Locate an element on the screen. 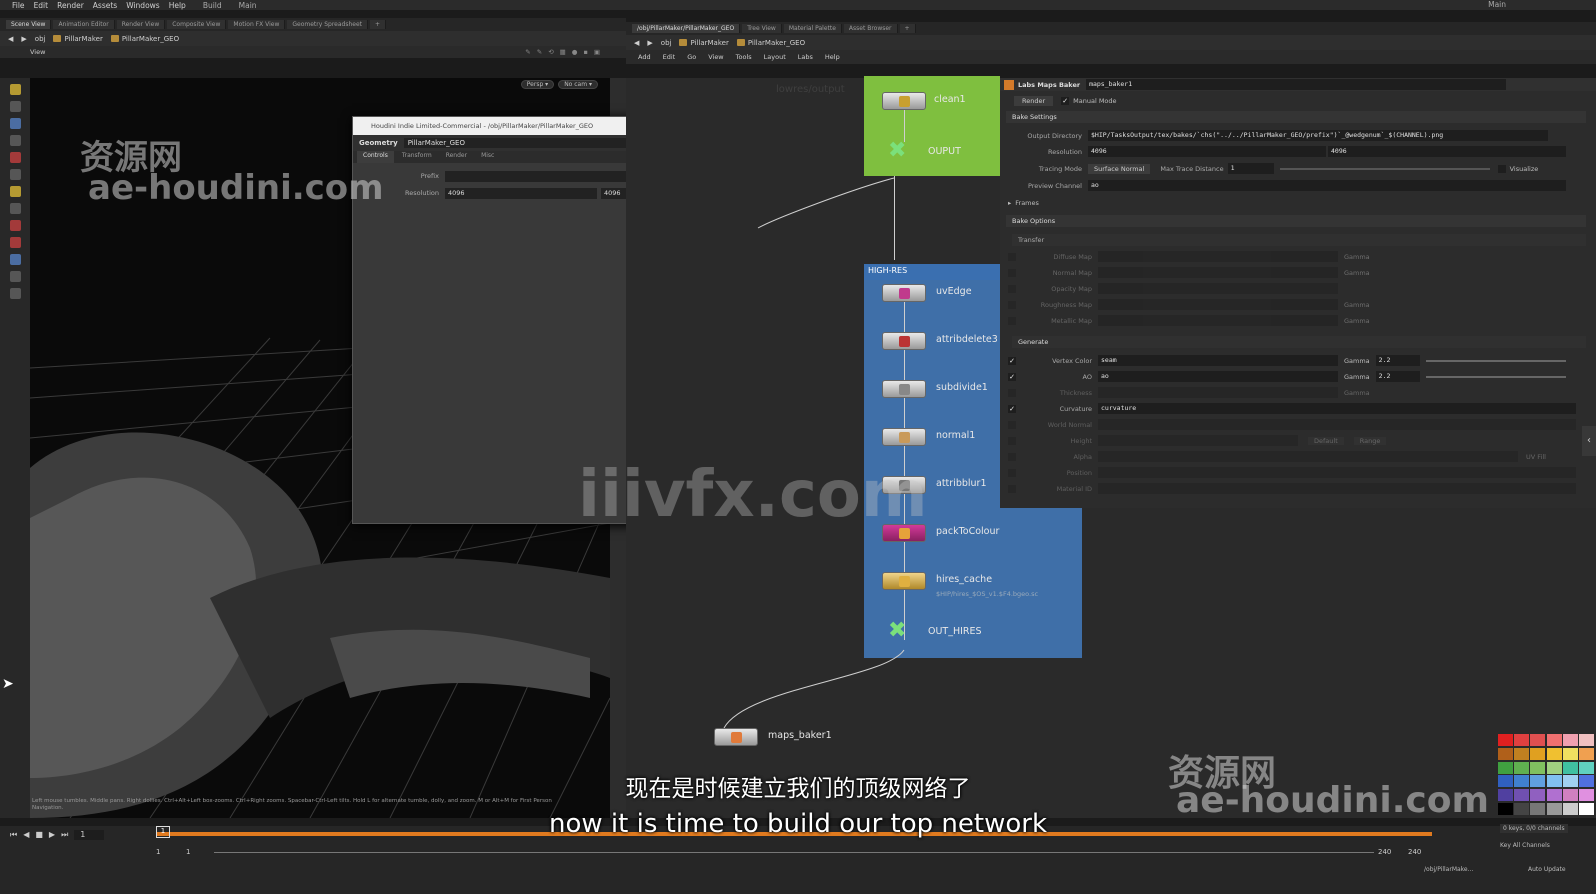 This screenshot has height=894, width=1596. net-breadcrumb-node2: PillarMaker_GEO is located at coordinates (770, 43).